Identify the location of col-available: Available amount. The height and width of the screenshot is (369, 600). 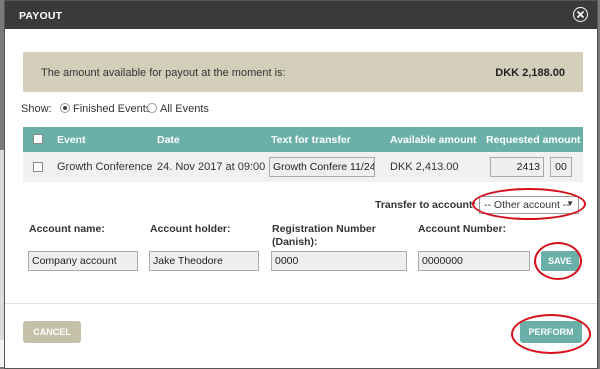
(433, 140).